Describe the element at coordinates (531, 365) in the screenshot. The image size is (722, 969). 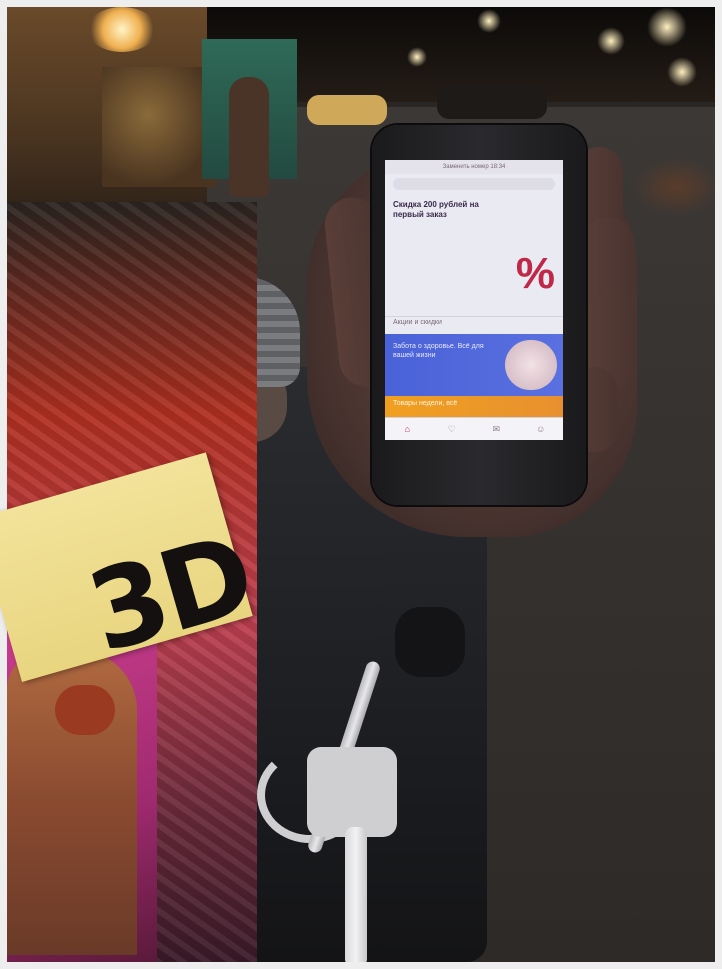
I see `banner-image` at that location.